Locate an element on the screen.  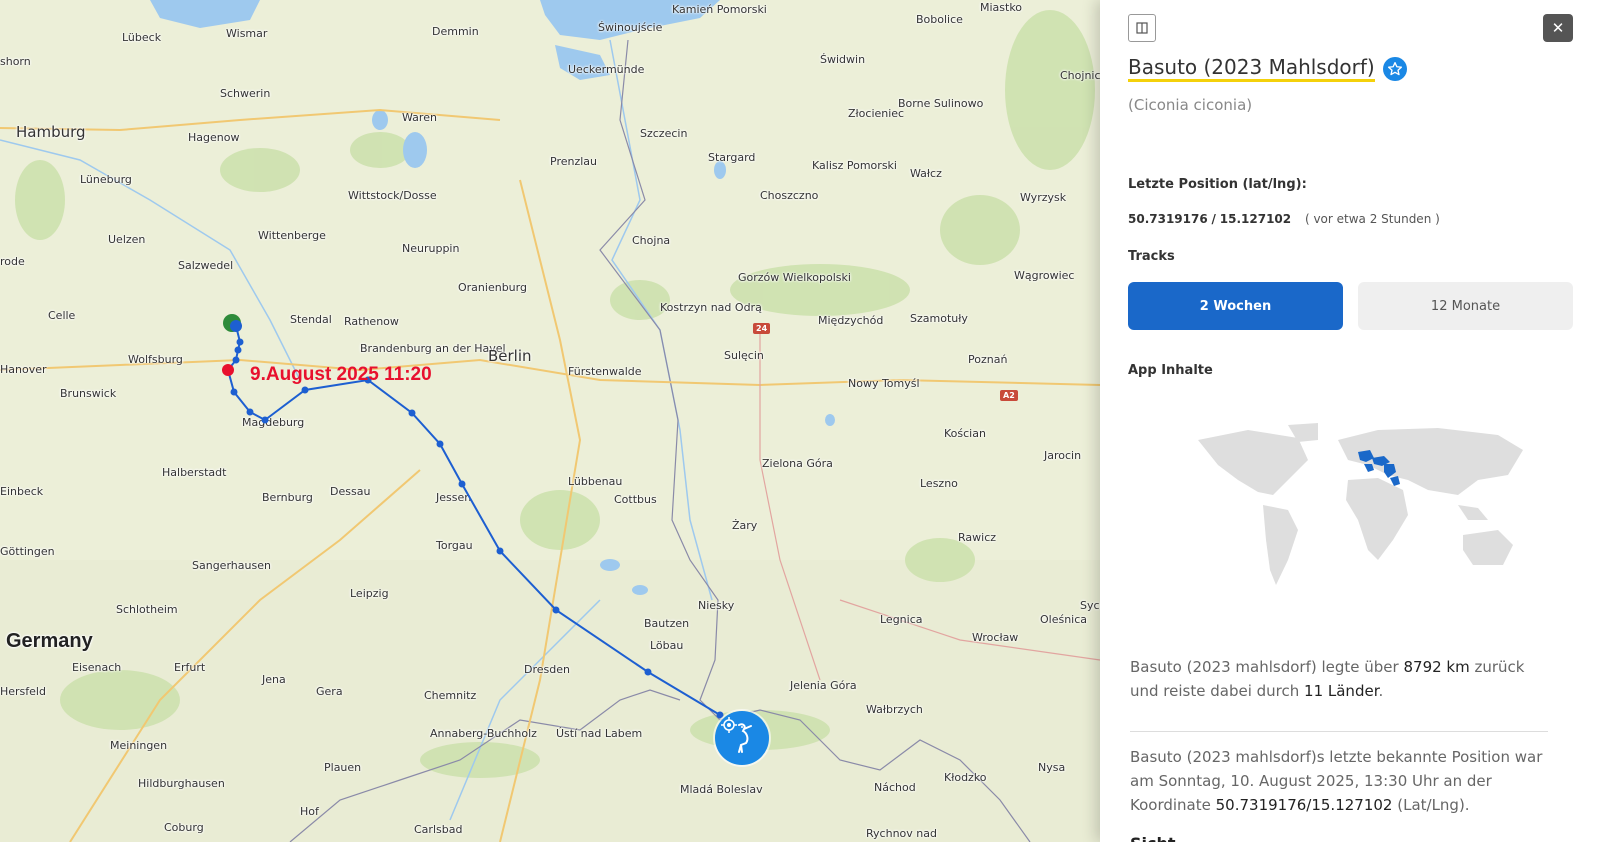
locate-icon is located at coordinates (729, 725).